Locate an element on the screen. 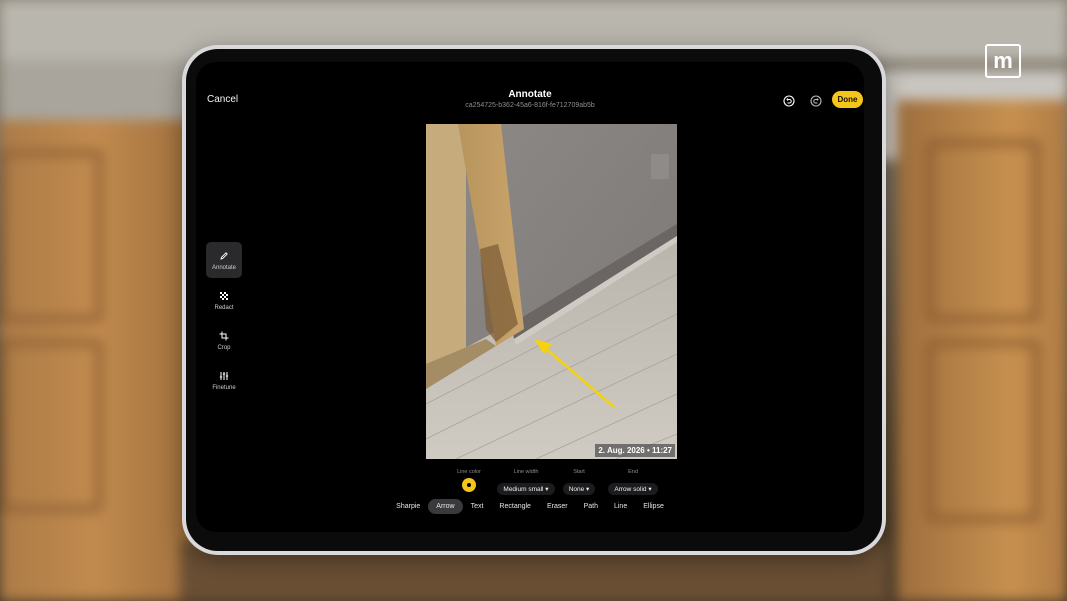 The width and height of the screenshot is (1067, 601). tool-redact: Redact is located at coordinates (224, 300).